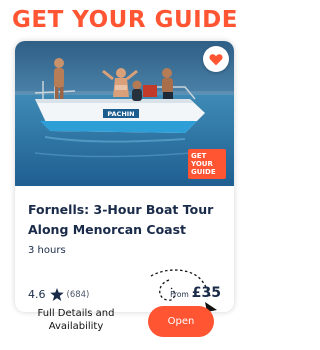 Image resolution: width=320 pixels, height=350 pixels. Describe the element at coordinates (202, 164) in the screenshot. I see `badge-line-2: YOUR` at that location.